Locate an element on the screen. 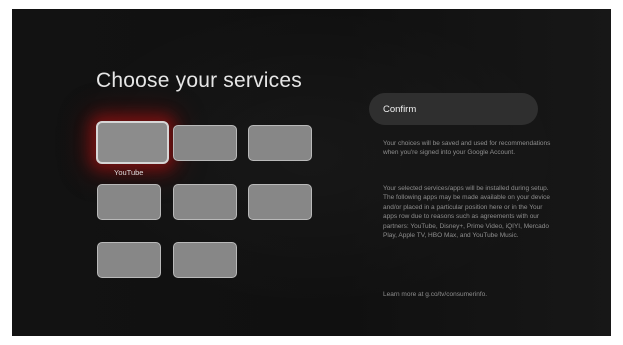  service-tile-youtube is located at coordinates (132, 142).